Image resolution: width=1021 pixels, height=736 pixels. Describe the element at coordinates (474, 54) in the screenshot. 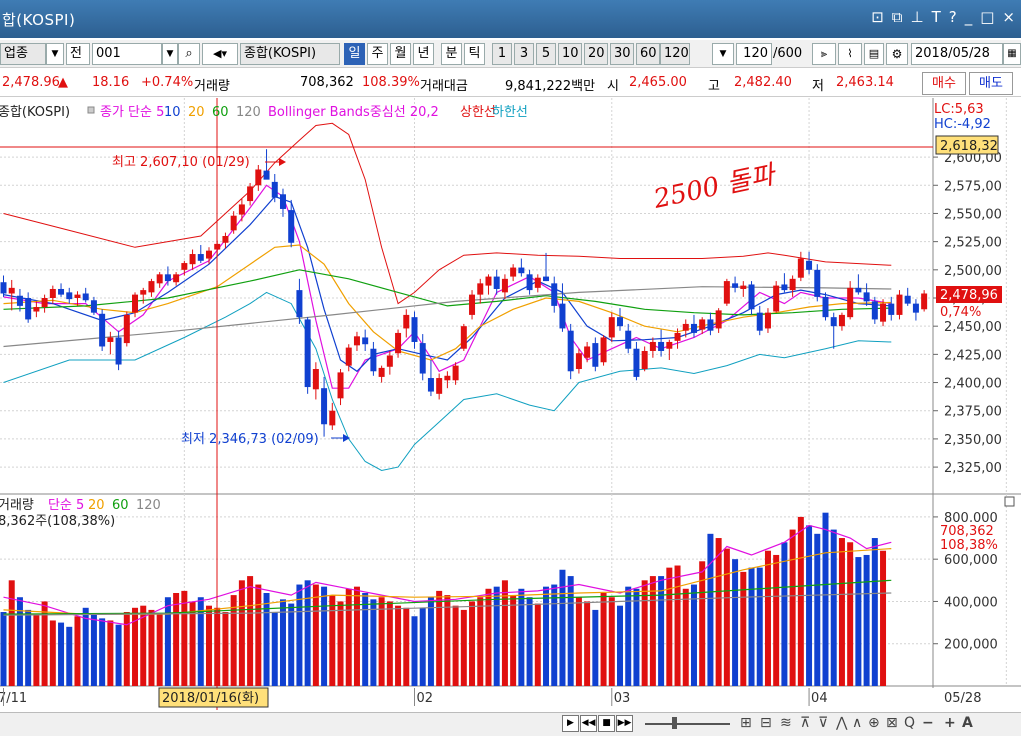

I see `period-tick: 틱` at that location.